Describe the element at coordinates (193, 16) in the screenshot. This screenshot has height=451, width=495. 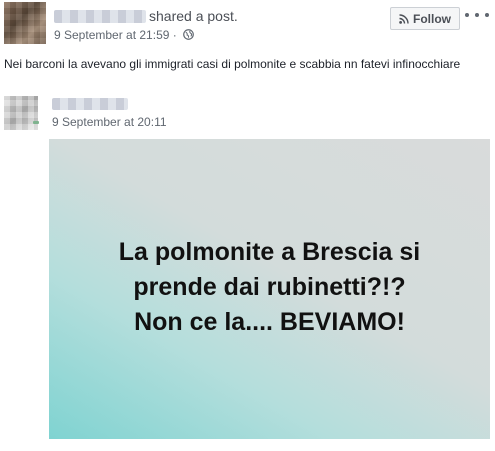
I see `shared-a-post-label: shared a post.` at that location.